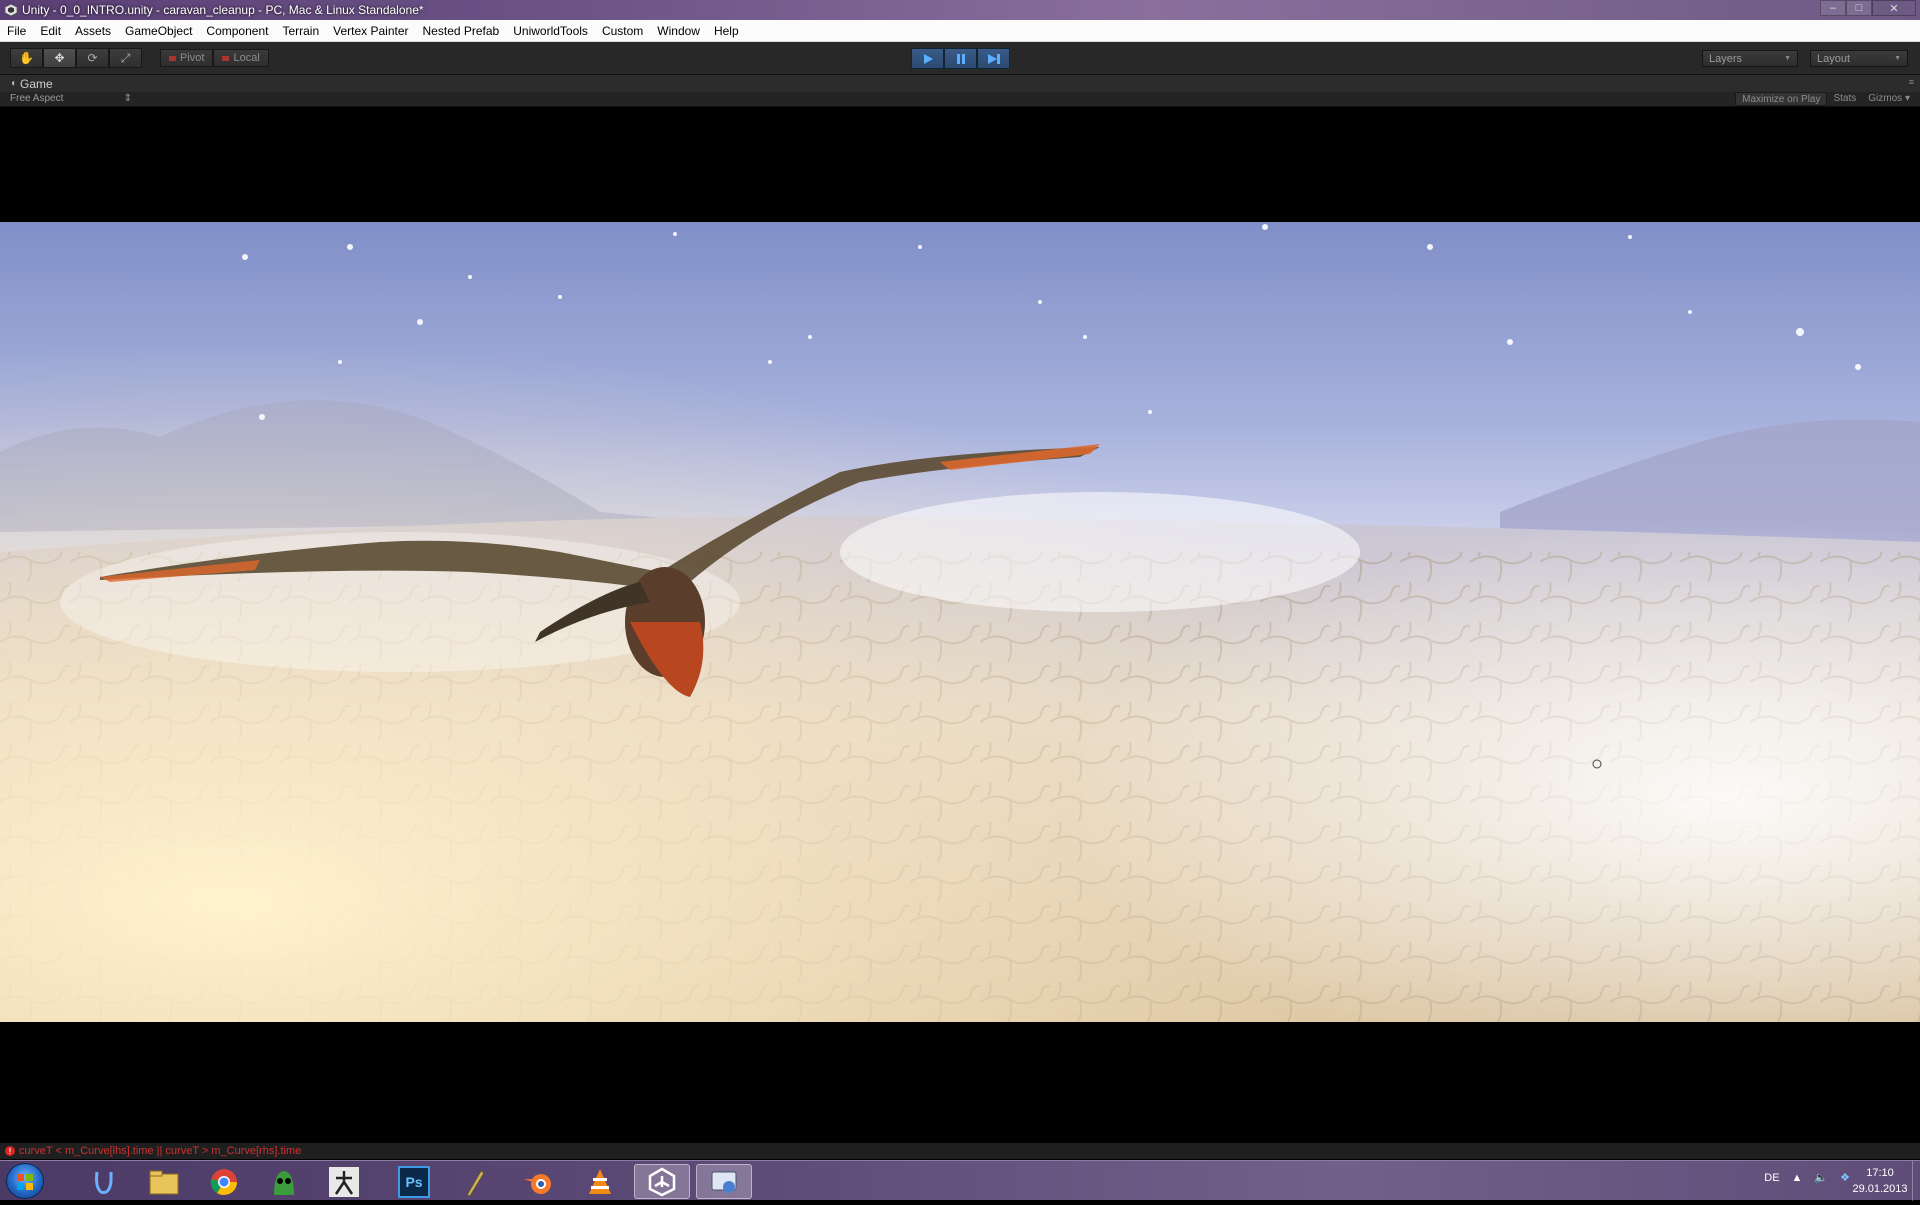  I want to click on scale-icon: ⤢, so click(125, 57).